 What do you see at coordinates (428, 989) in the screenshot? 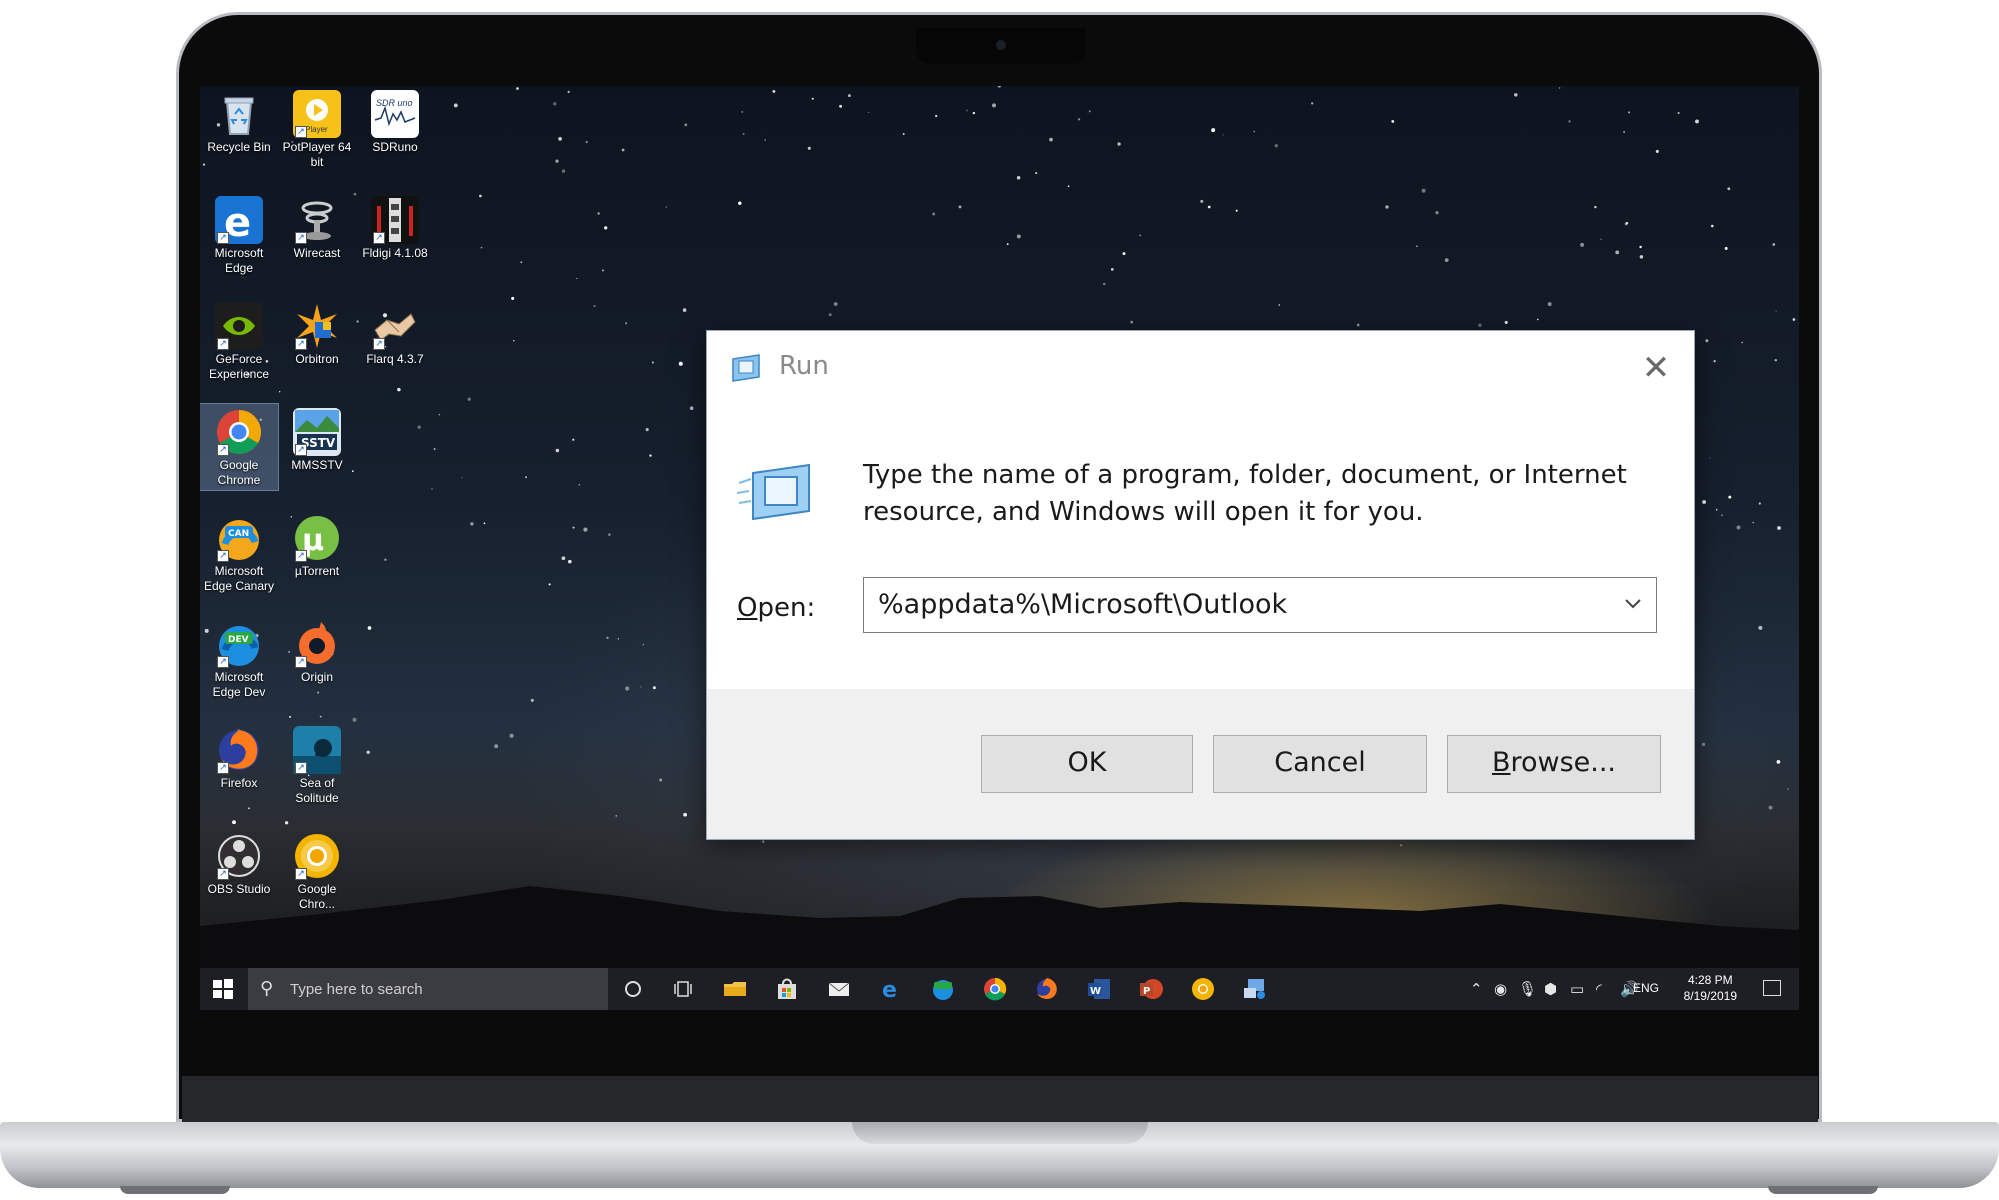
I see `taskbar-search-box: ⚲ Type here to search` at bounding box center [428, 989].